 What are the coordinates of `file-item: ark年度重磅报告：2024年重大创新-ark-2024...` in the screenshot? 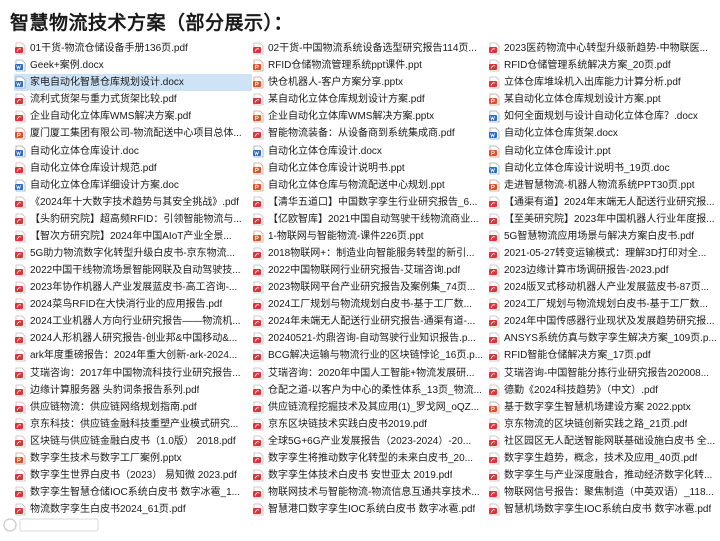 It's located at (133, 355).